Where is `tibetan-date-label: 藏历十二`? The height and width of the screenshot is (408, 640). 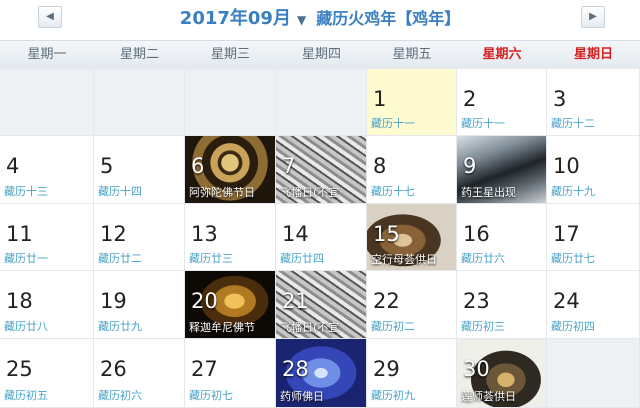 tibetan-date-label: 藏历十二 is located at coordinates (573, 123).